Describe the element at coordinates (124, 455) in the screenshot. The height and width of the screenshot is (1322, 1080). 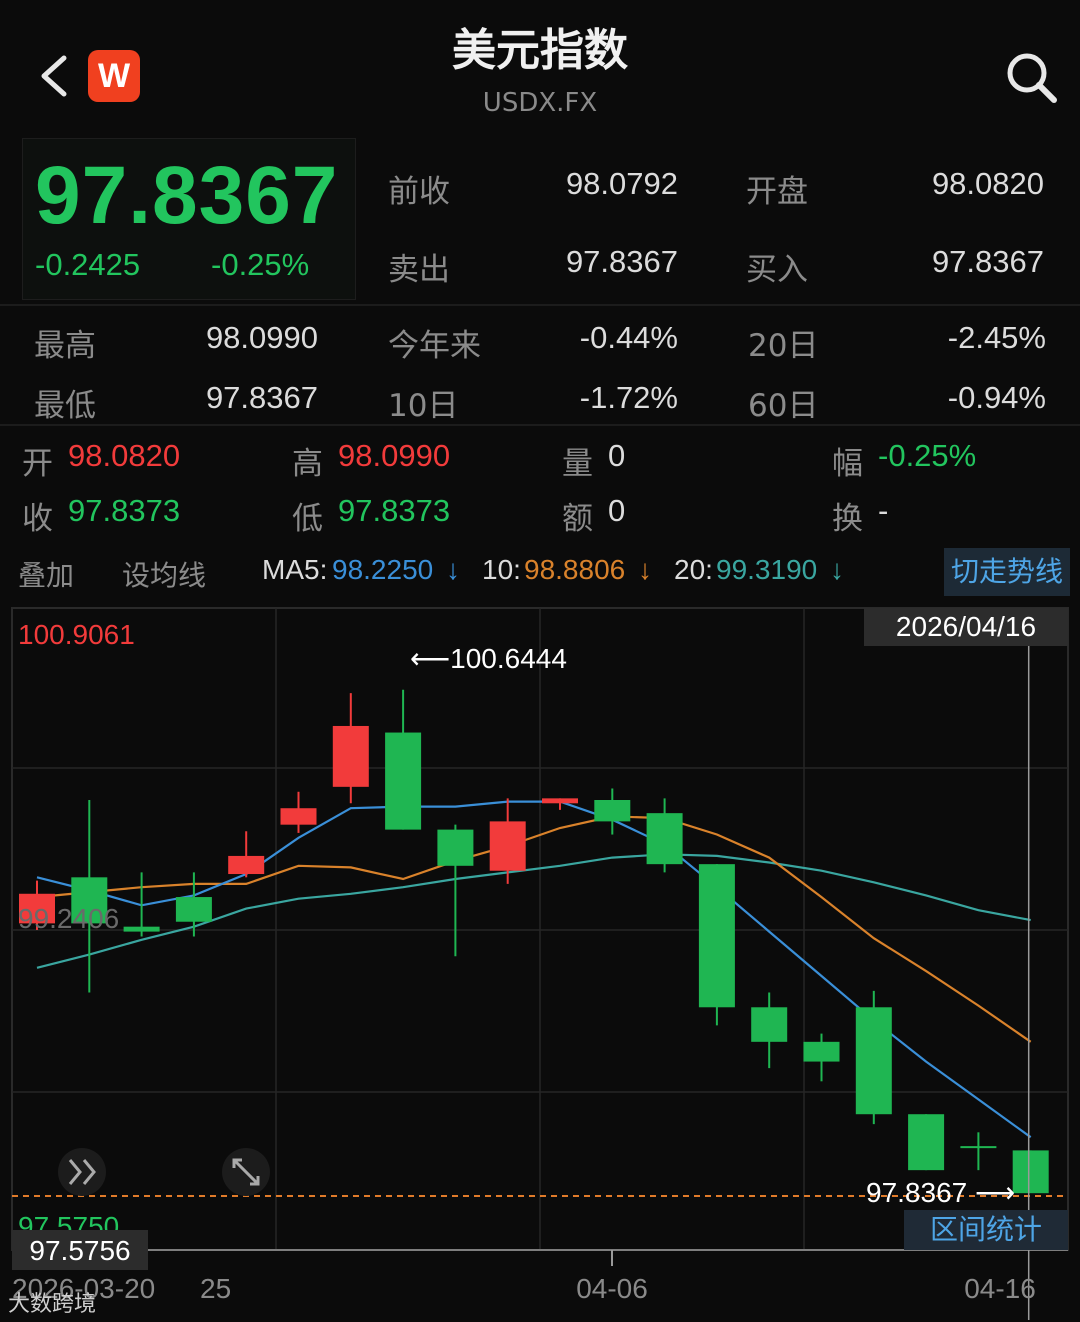
I see `ohlc-open-value: 98.0820` at that location.